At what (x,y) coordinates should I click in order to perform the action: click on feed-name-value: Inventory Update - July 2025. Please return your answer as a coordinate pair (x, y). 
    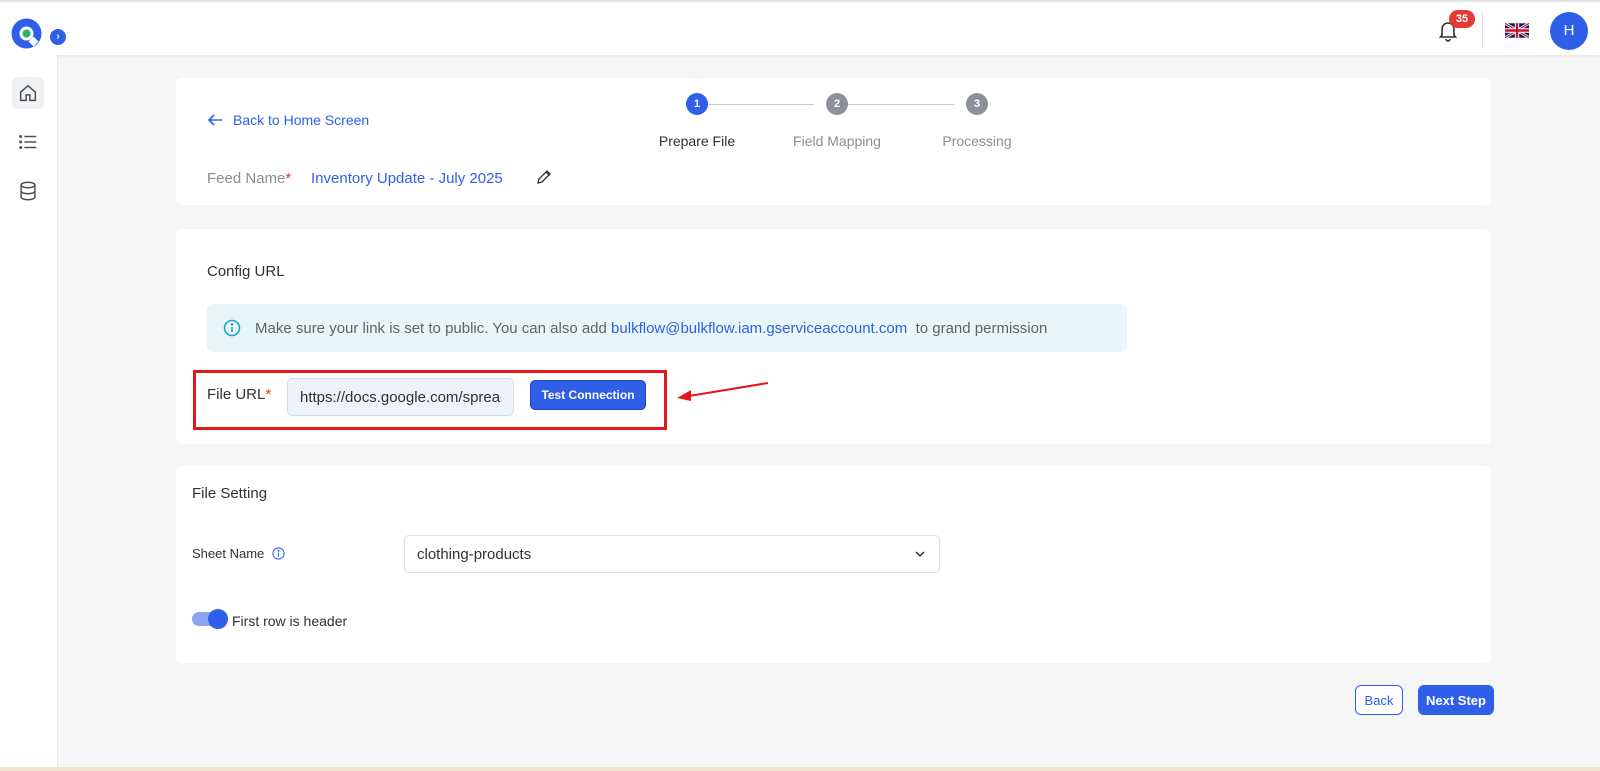
    Looking at the image, I should click on (407, 178).